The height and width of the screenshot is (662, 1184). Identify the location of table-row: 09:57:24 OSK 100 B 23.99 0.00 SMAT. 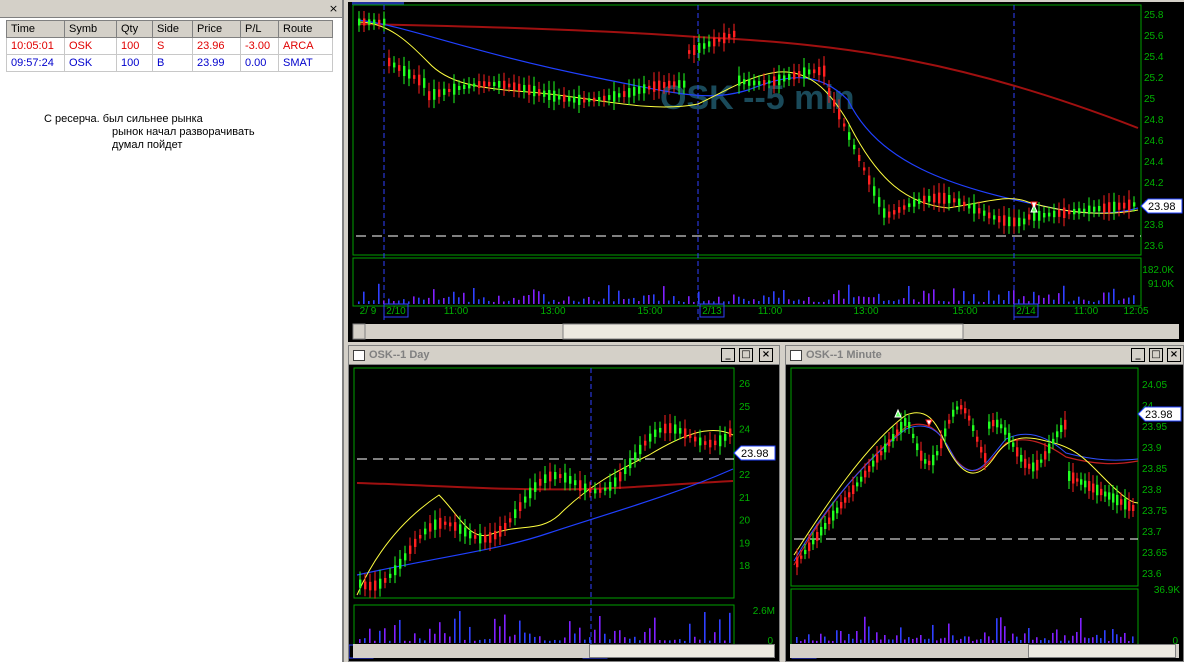
(169, 63).